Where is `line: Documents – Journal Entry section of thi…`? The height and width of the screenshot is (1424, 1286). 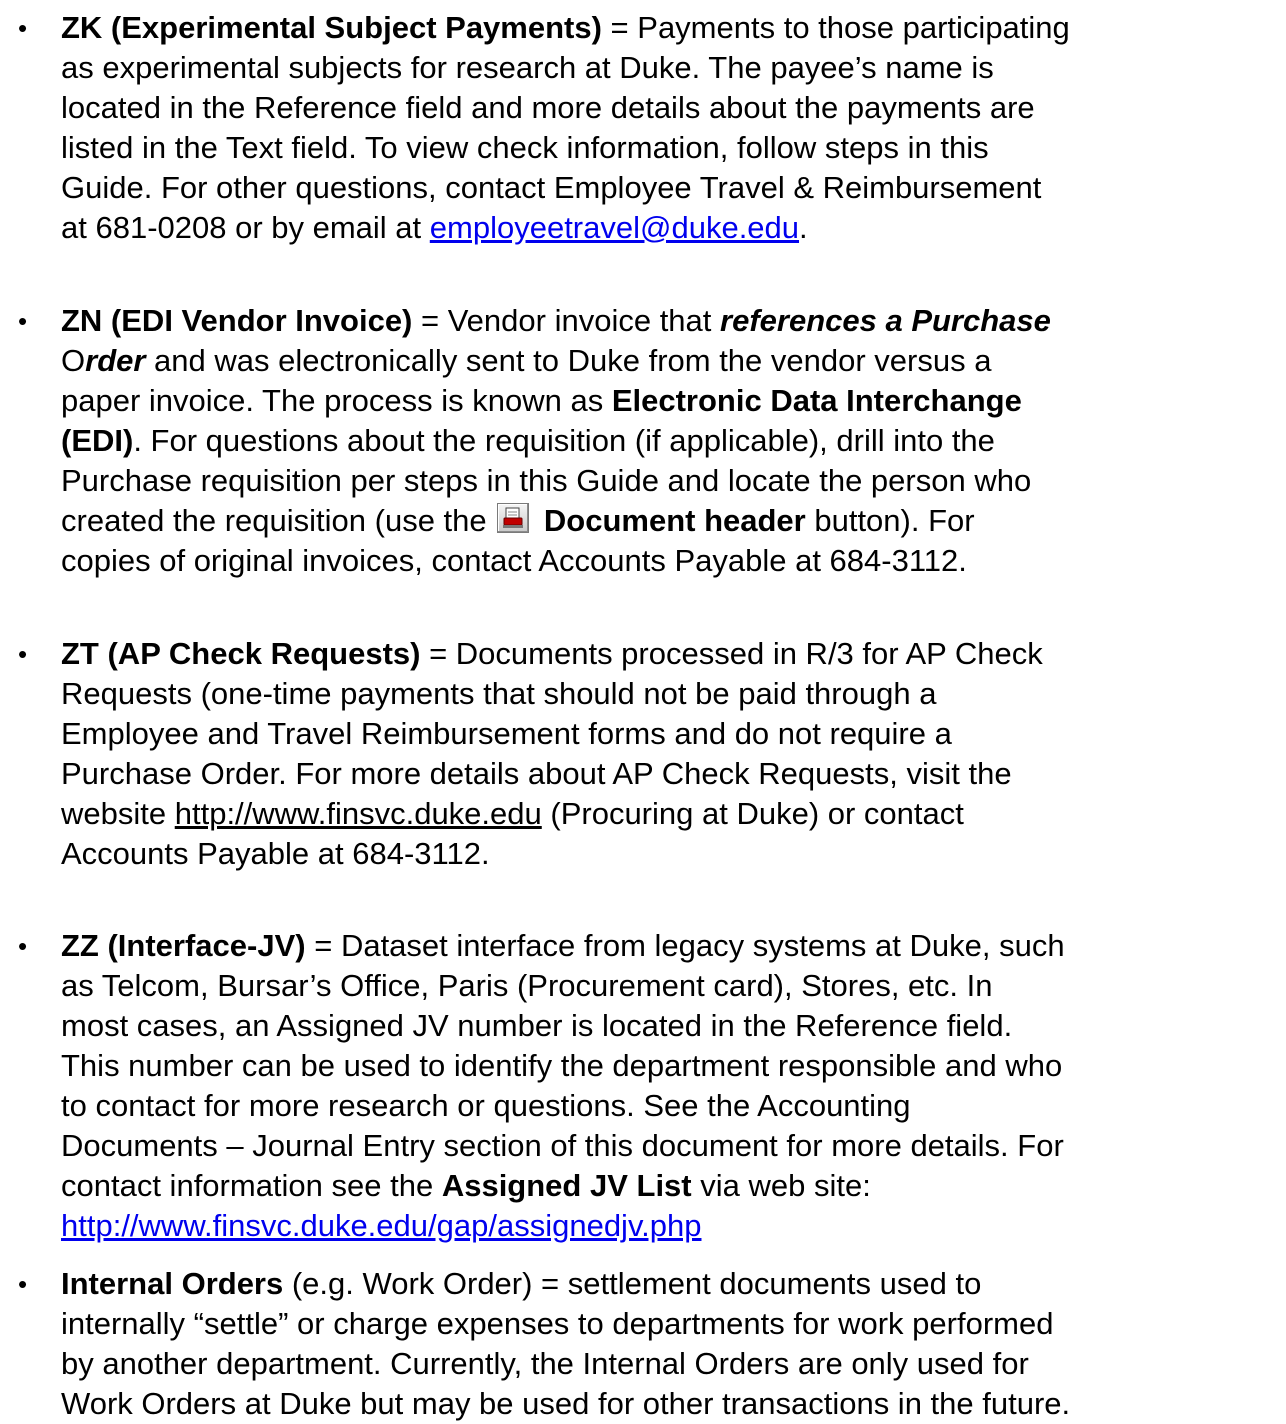
line: Documents – Journal Entry section of thi… is located at coordinates (562, 1145).